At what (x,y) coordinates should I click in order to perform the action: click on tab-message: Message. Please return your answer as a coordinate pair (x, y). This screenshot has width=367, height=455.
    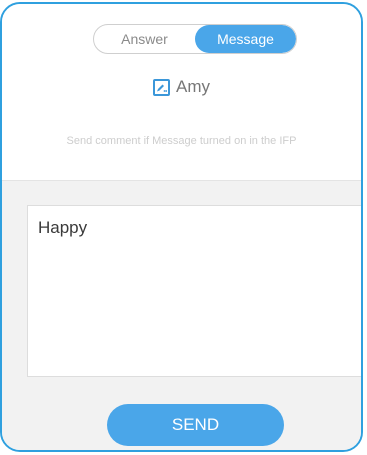
    Looking at the image, I should click on (245, 39).